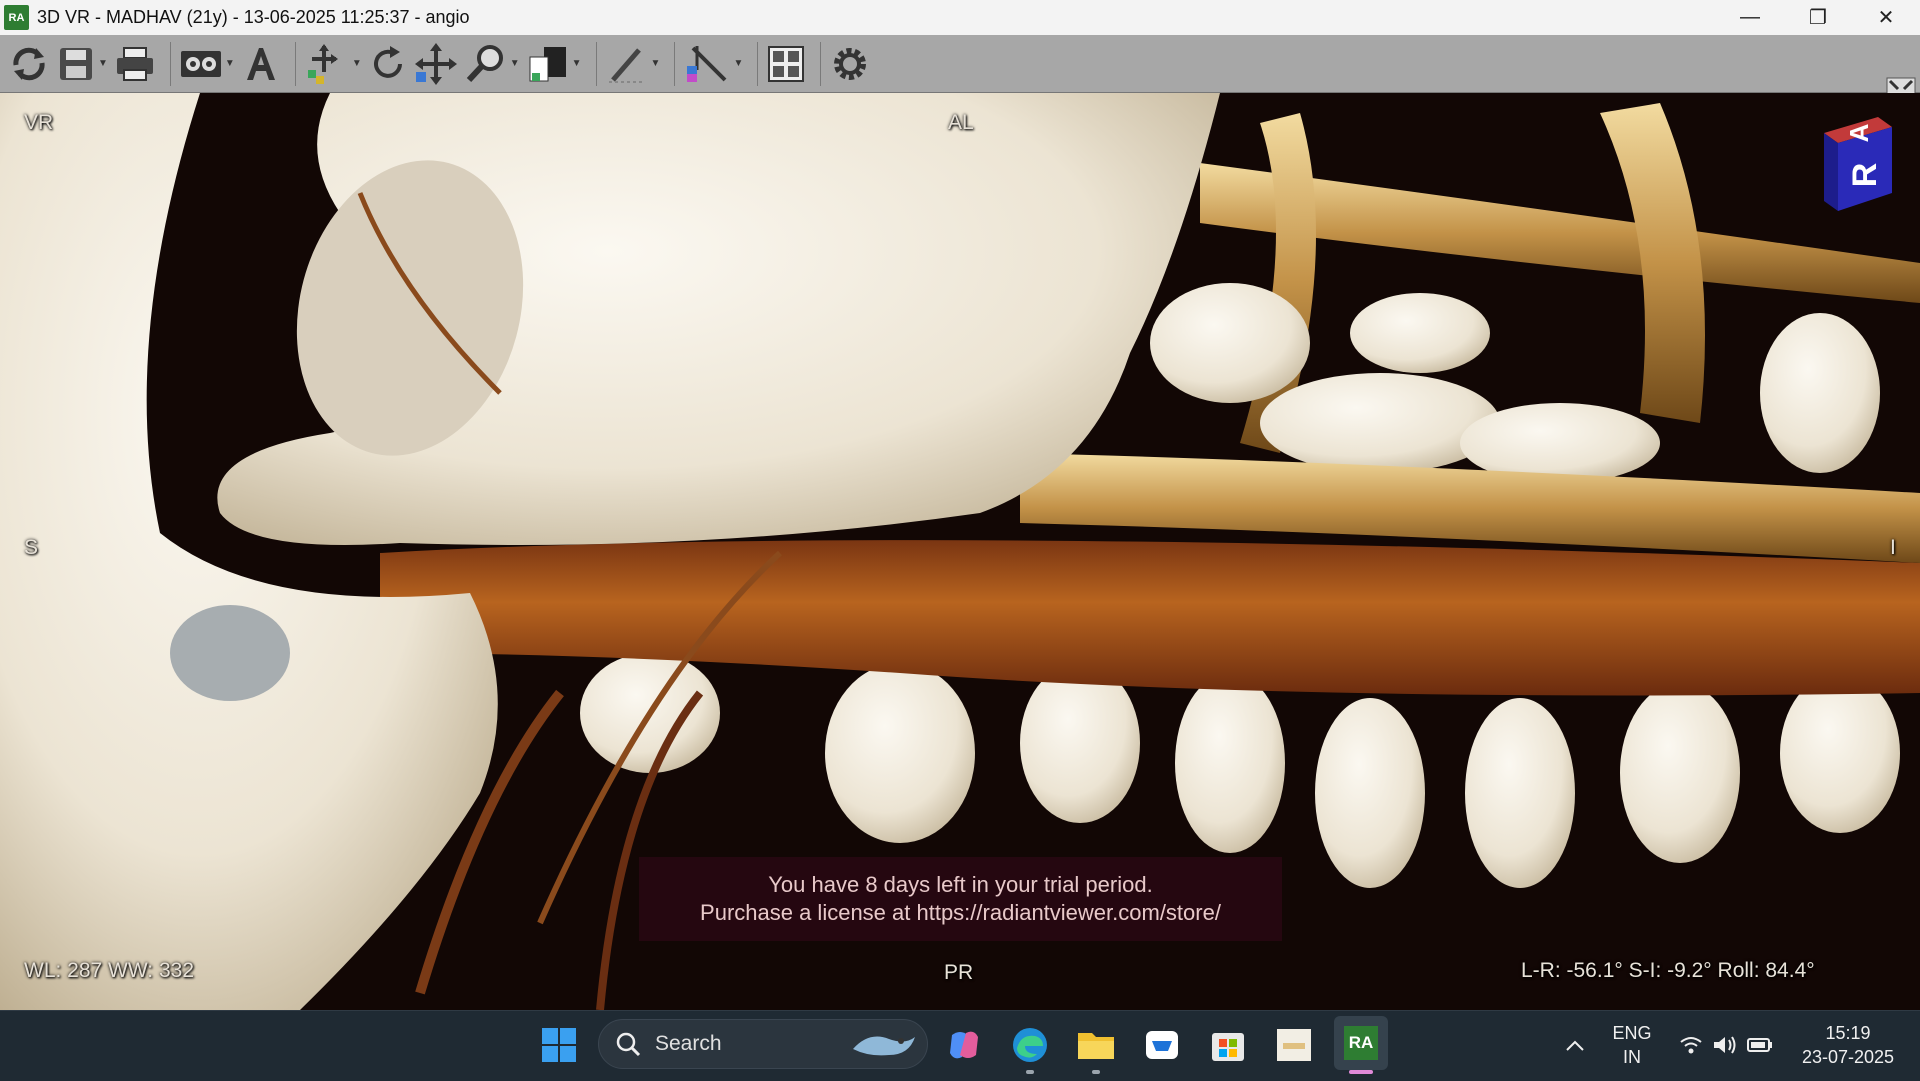 Image resolution: width=1920 pixels, height=1081 pixels. Describe the element at coordinates (230, 63) in the screenshot. I see `cine-dropdown-icon: ▼` at that location.